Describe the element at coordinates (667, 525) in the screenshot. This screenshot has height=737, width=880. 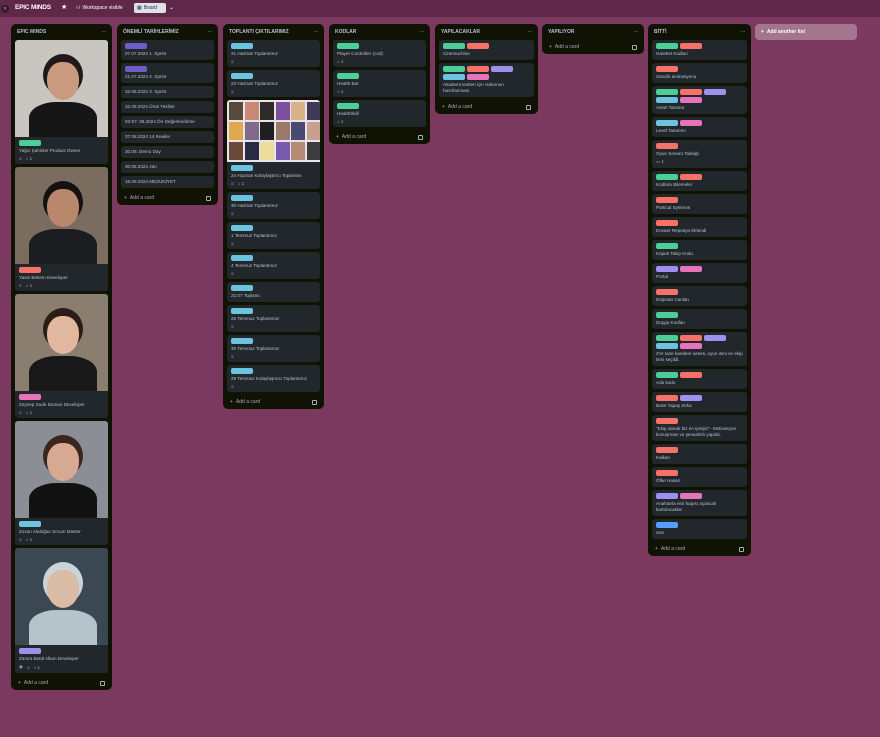
I see `label-cobalt` at that location.